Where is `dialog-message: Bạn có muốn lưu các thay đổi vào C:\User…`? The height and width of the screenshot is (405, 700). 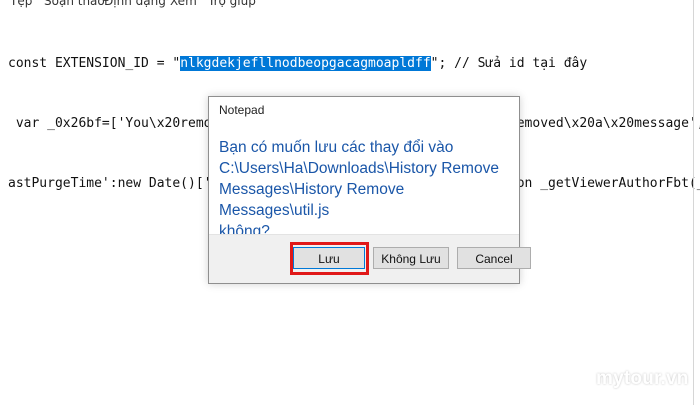 dialog-message: Bạn có muốn lưu các thay đổi vào C:\User… is located at coordinates (364, 189).